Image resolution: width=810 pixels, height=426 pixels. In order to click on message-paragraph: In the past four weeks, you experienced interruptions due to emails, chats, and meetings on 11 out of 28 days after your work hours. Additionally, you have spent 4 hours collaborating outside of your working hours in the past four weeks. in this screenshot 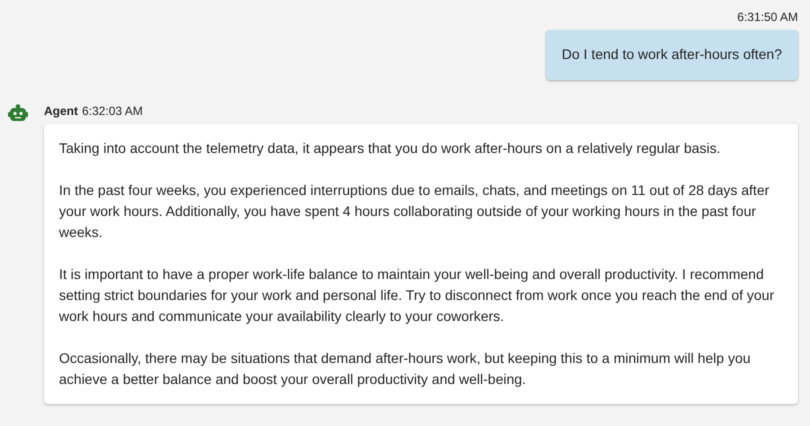, I will do `click(414, 211)`.